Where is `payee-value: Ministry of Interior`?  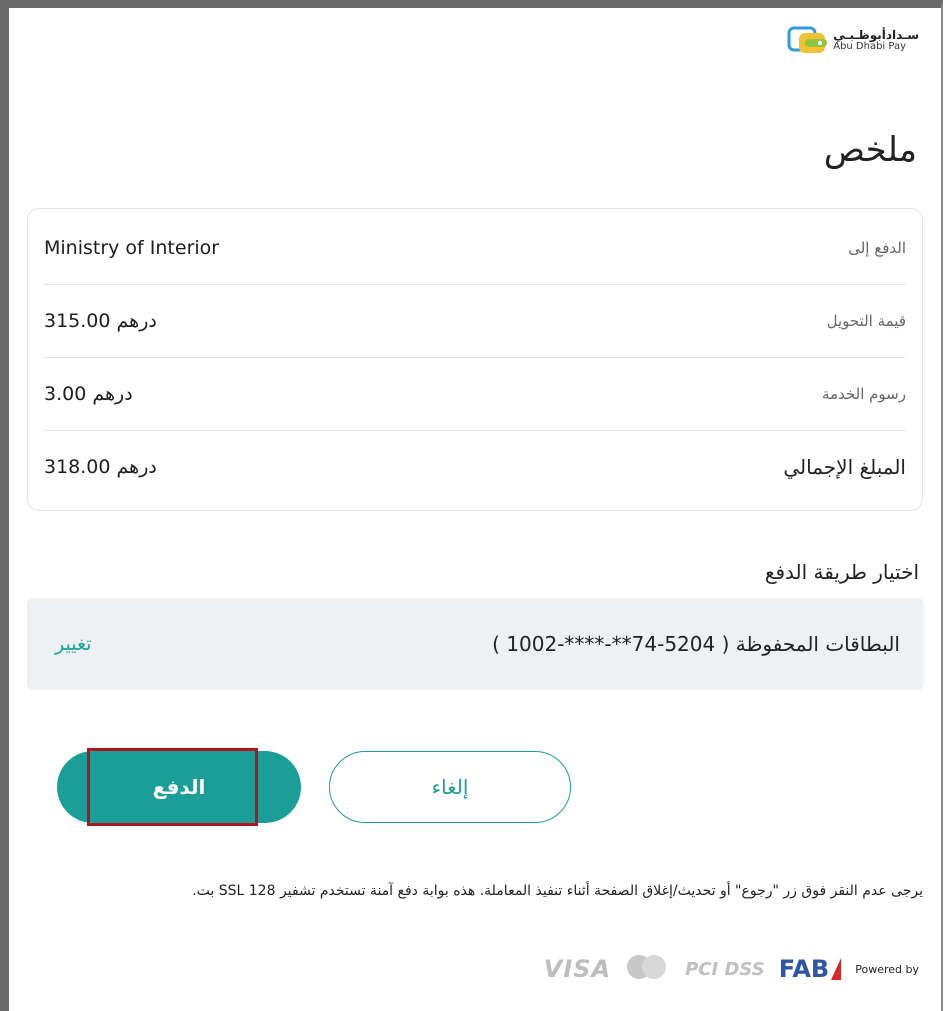 payee-value: Ministry of Interior is located at coordinates (132, 247).